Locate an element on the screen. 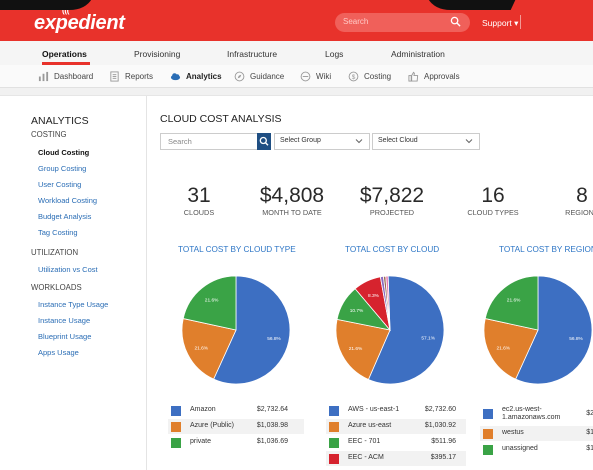 Image resolution: width=593 pixels, height=470 pixels. legend-row: Azure us-east $1,030.92 is located at coordinates (396, 426).